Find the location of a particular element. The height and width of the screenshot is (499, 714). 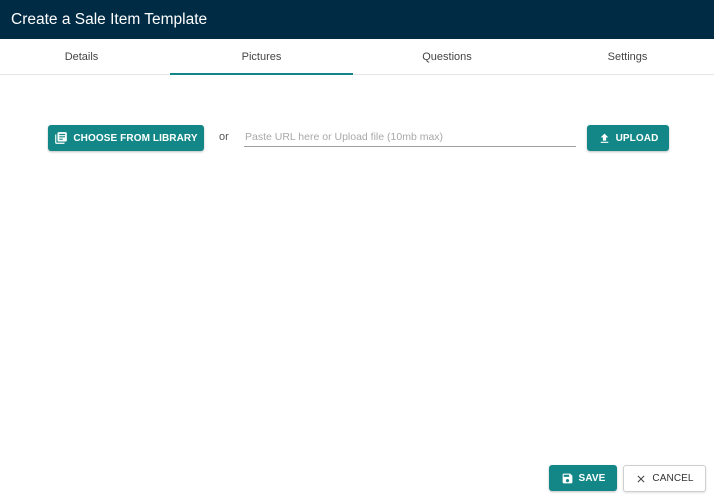

cancel-button: CANCEL is located at coordinates (664, 478).